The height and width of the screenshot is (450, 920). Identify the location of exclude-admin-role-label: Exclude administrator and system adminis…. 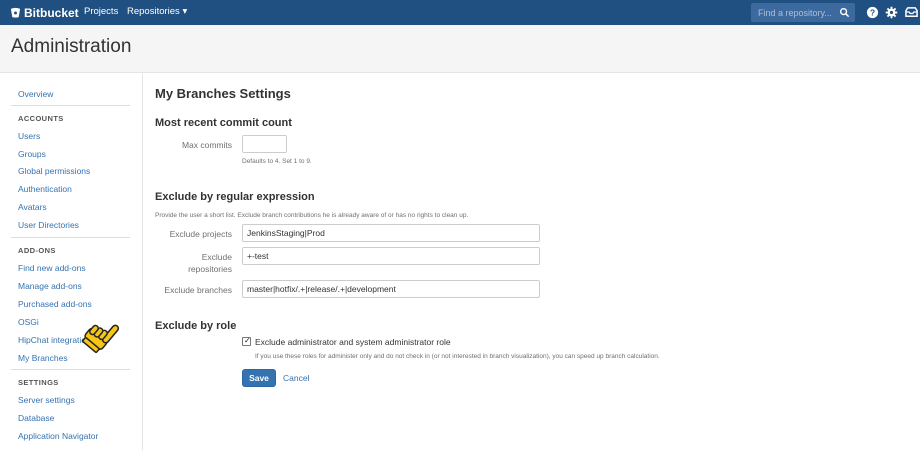
(353, 342).